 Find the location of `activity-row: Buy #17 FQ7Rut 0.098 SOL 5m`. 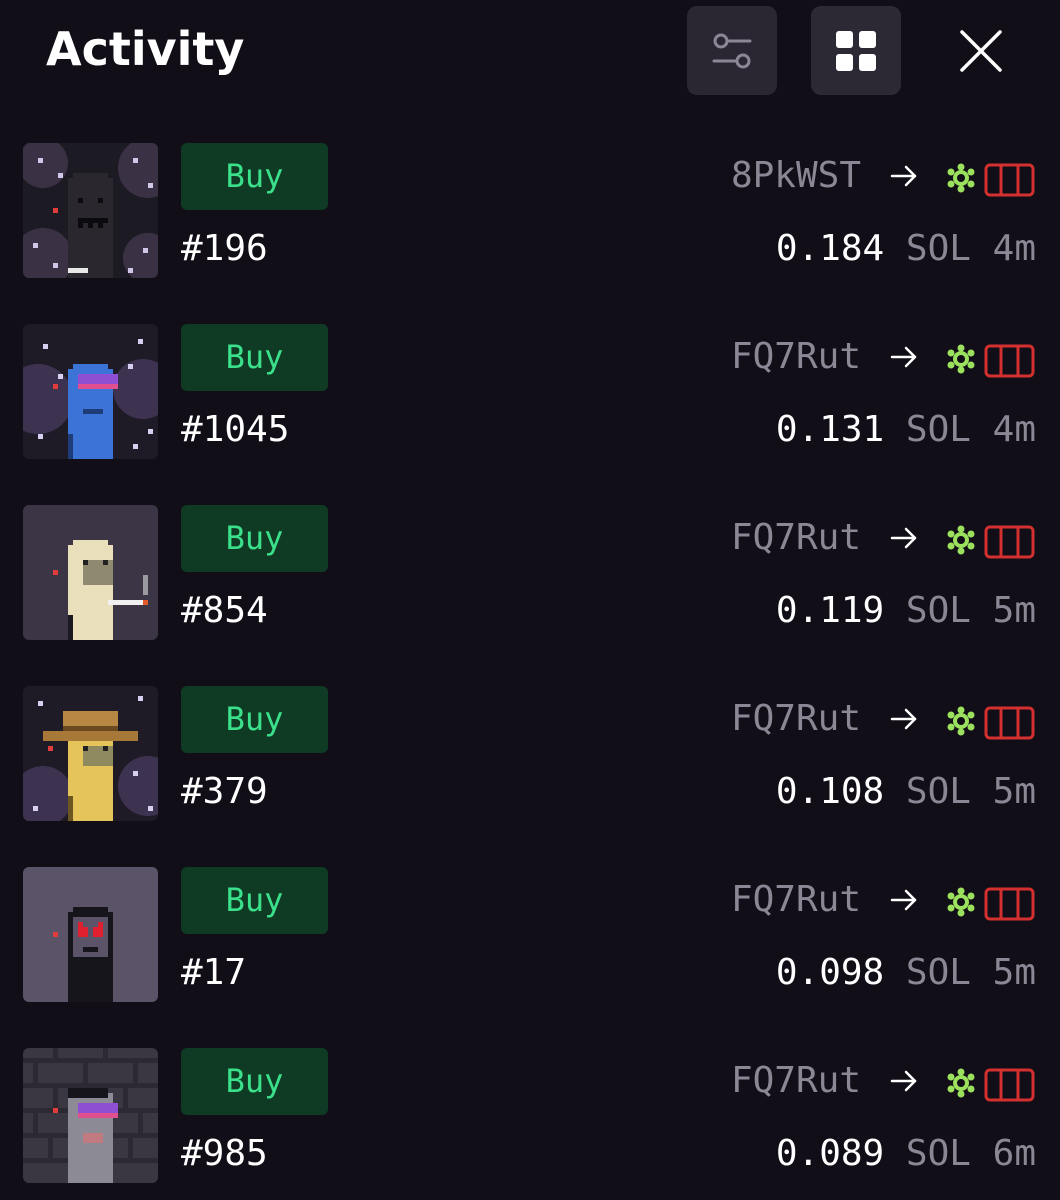

activity-row: Buy #17 FQ7Rut 0.098 SOL 5m is located at coordinates (530, 935).